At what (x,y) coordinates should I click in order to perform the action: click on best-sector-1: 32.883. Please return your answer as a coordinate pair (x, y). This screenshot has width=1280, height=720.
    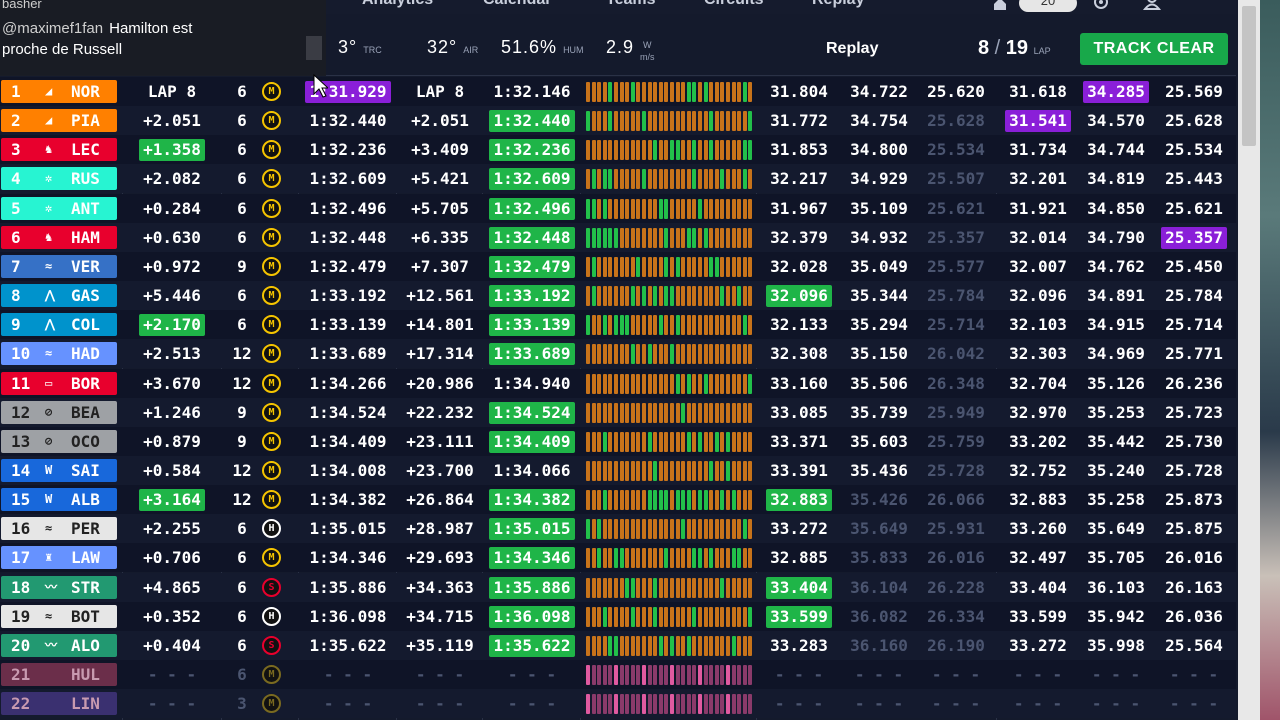
    Looking at the image, I should click on (1038, 499).